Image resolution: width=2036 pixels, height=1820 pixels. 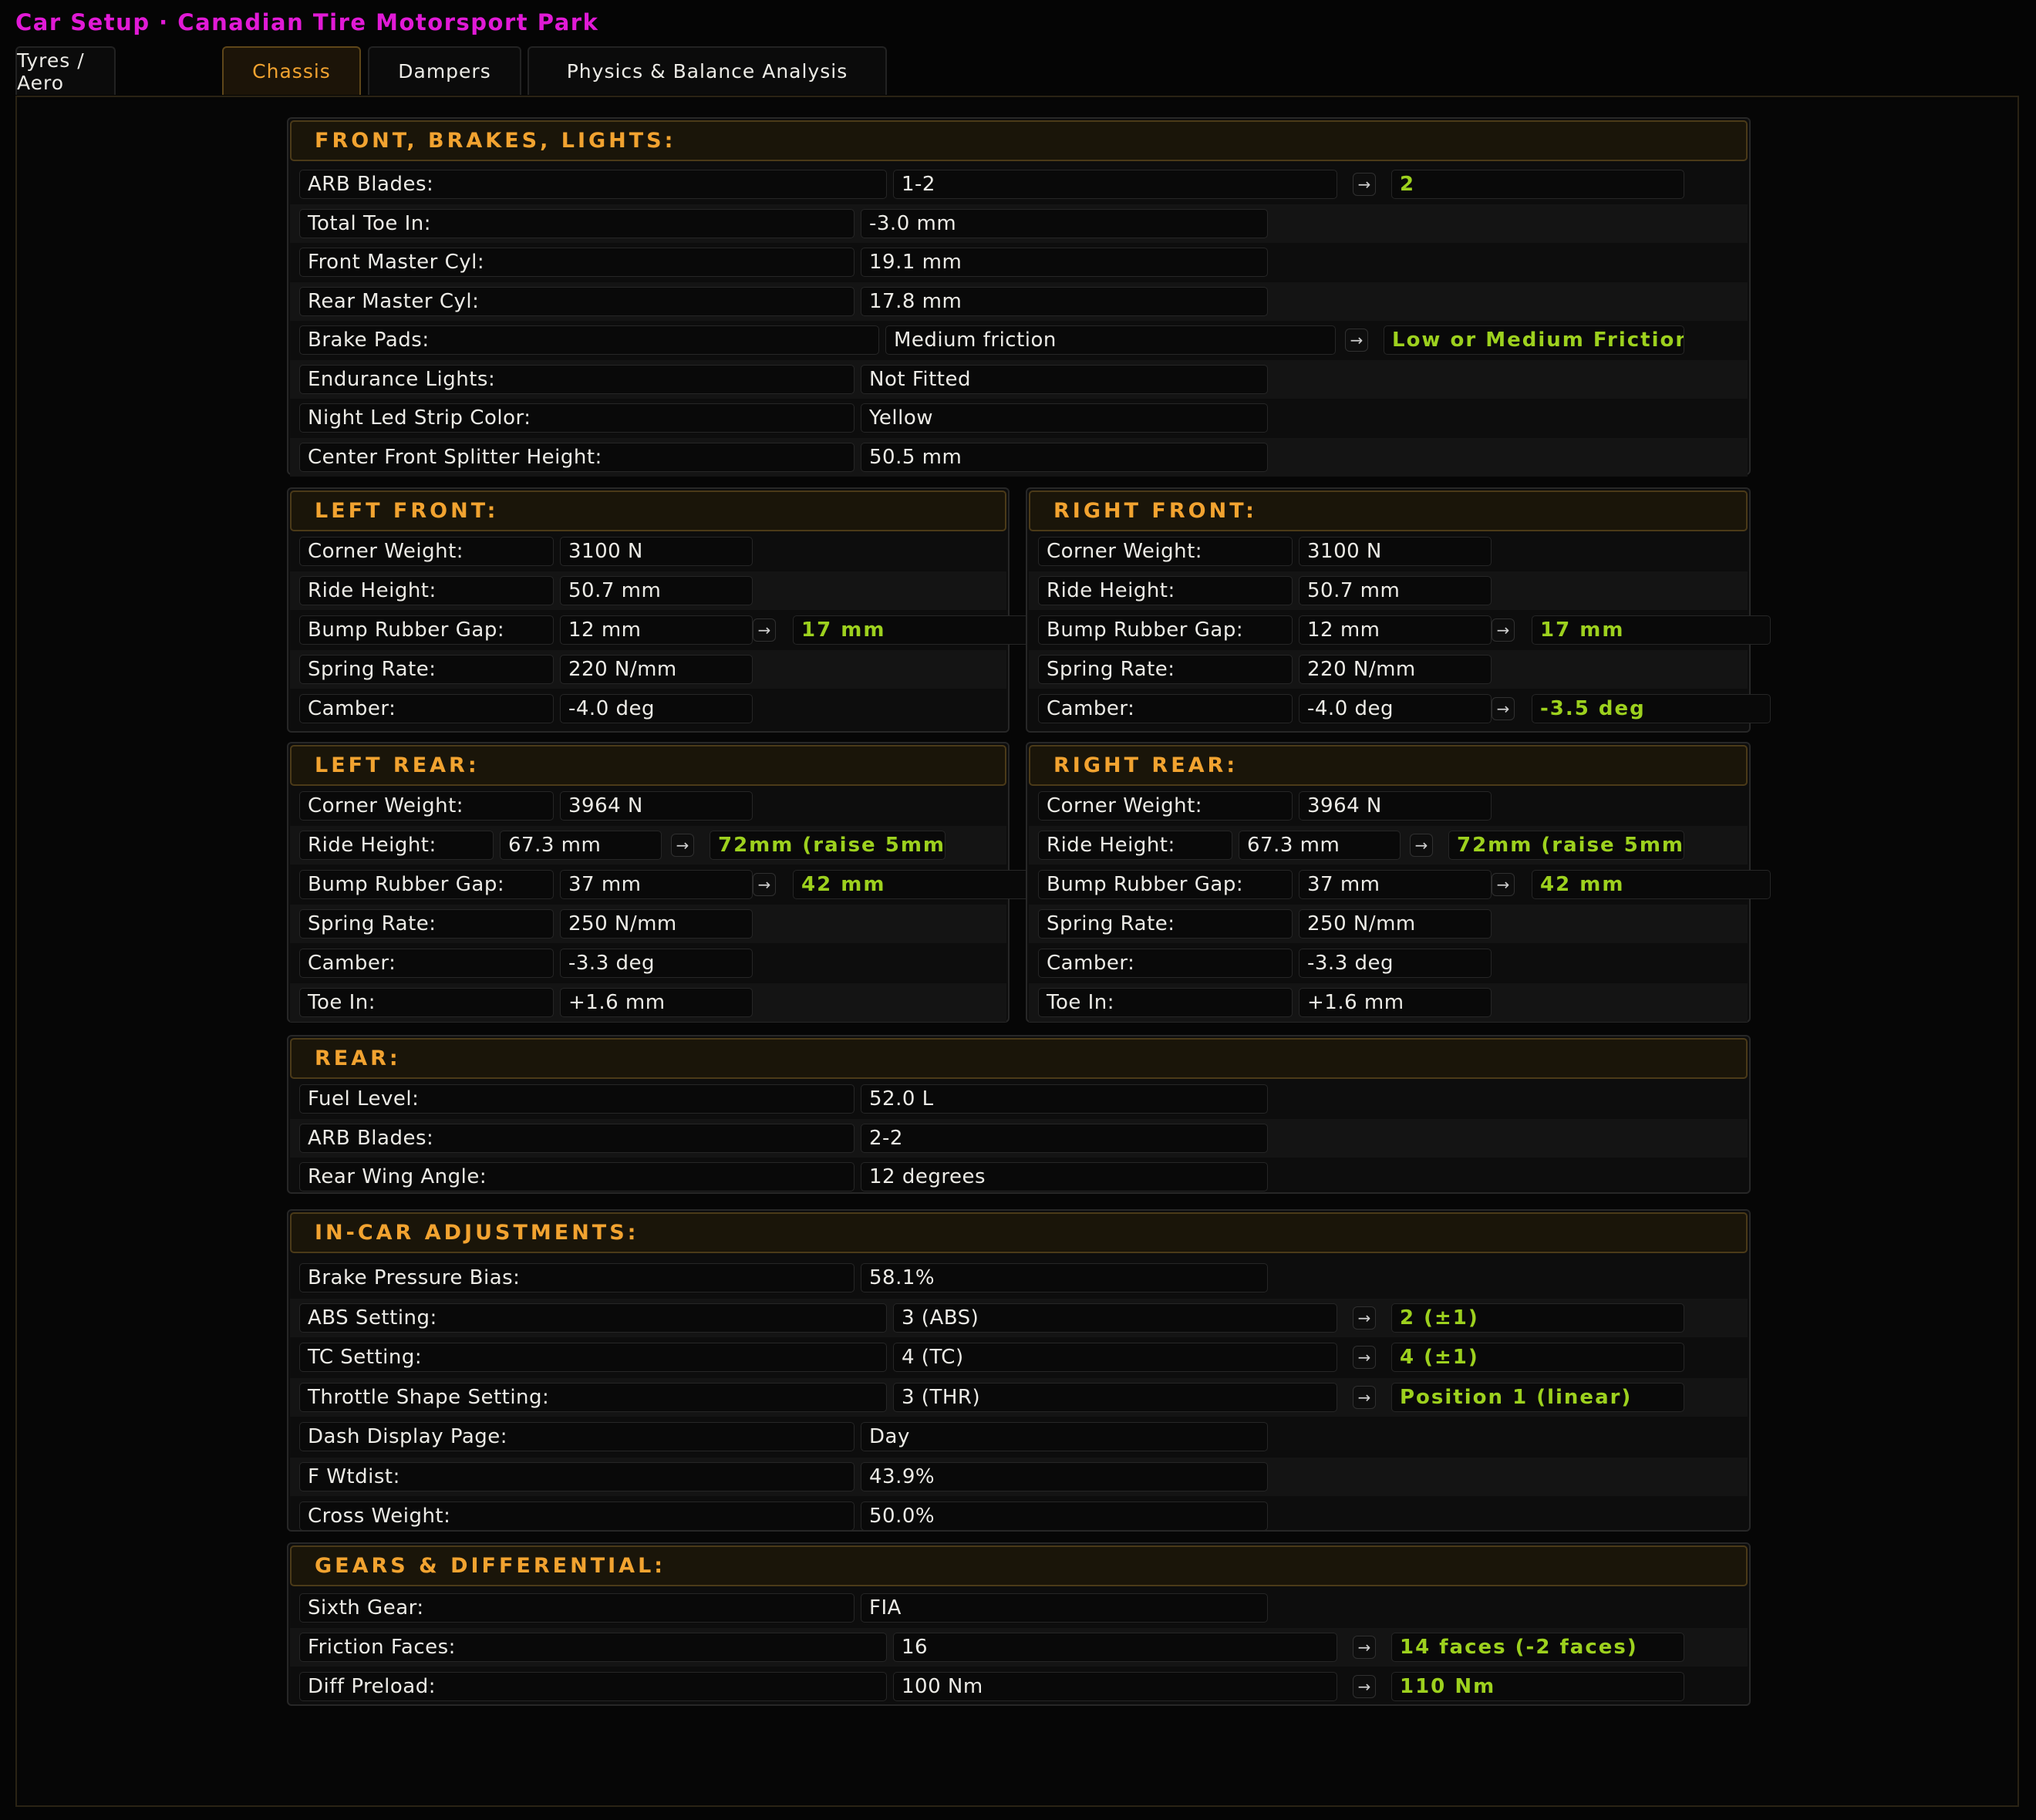 What do you see at coordinates (1115, 1397) in the screenshot?
I see `current-value: 3 (THR)` at bounding box center [1115, 1397].